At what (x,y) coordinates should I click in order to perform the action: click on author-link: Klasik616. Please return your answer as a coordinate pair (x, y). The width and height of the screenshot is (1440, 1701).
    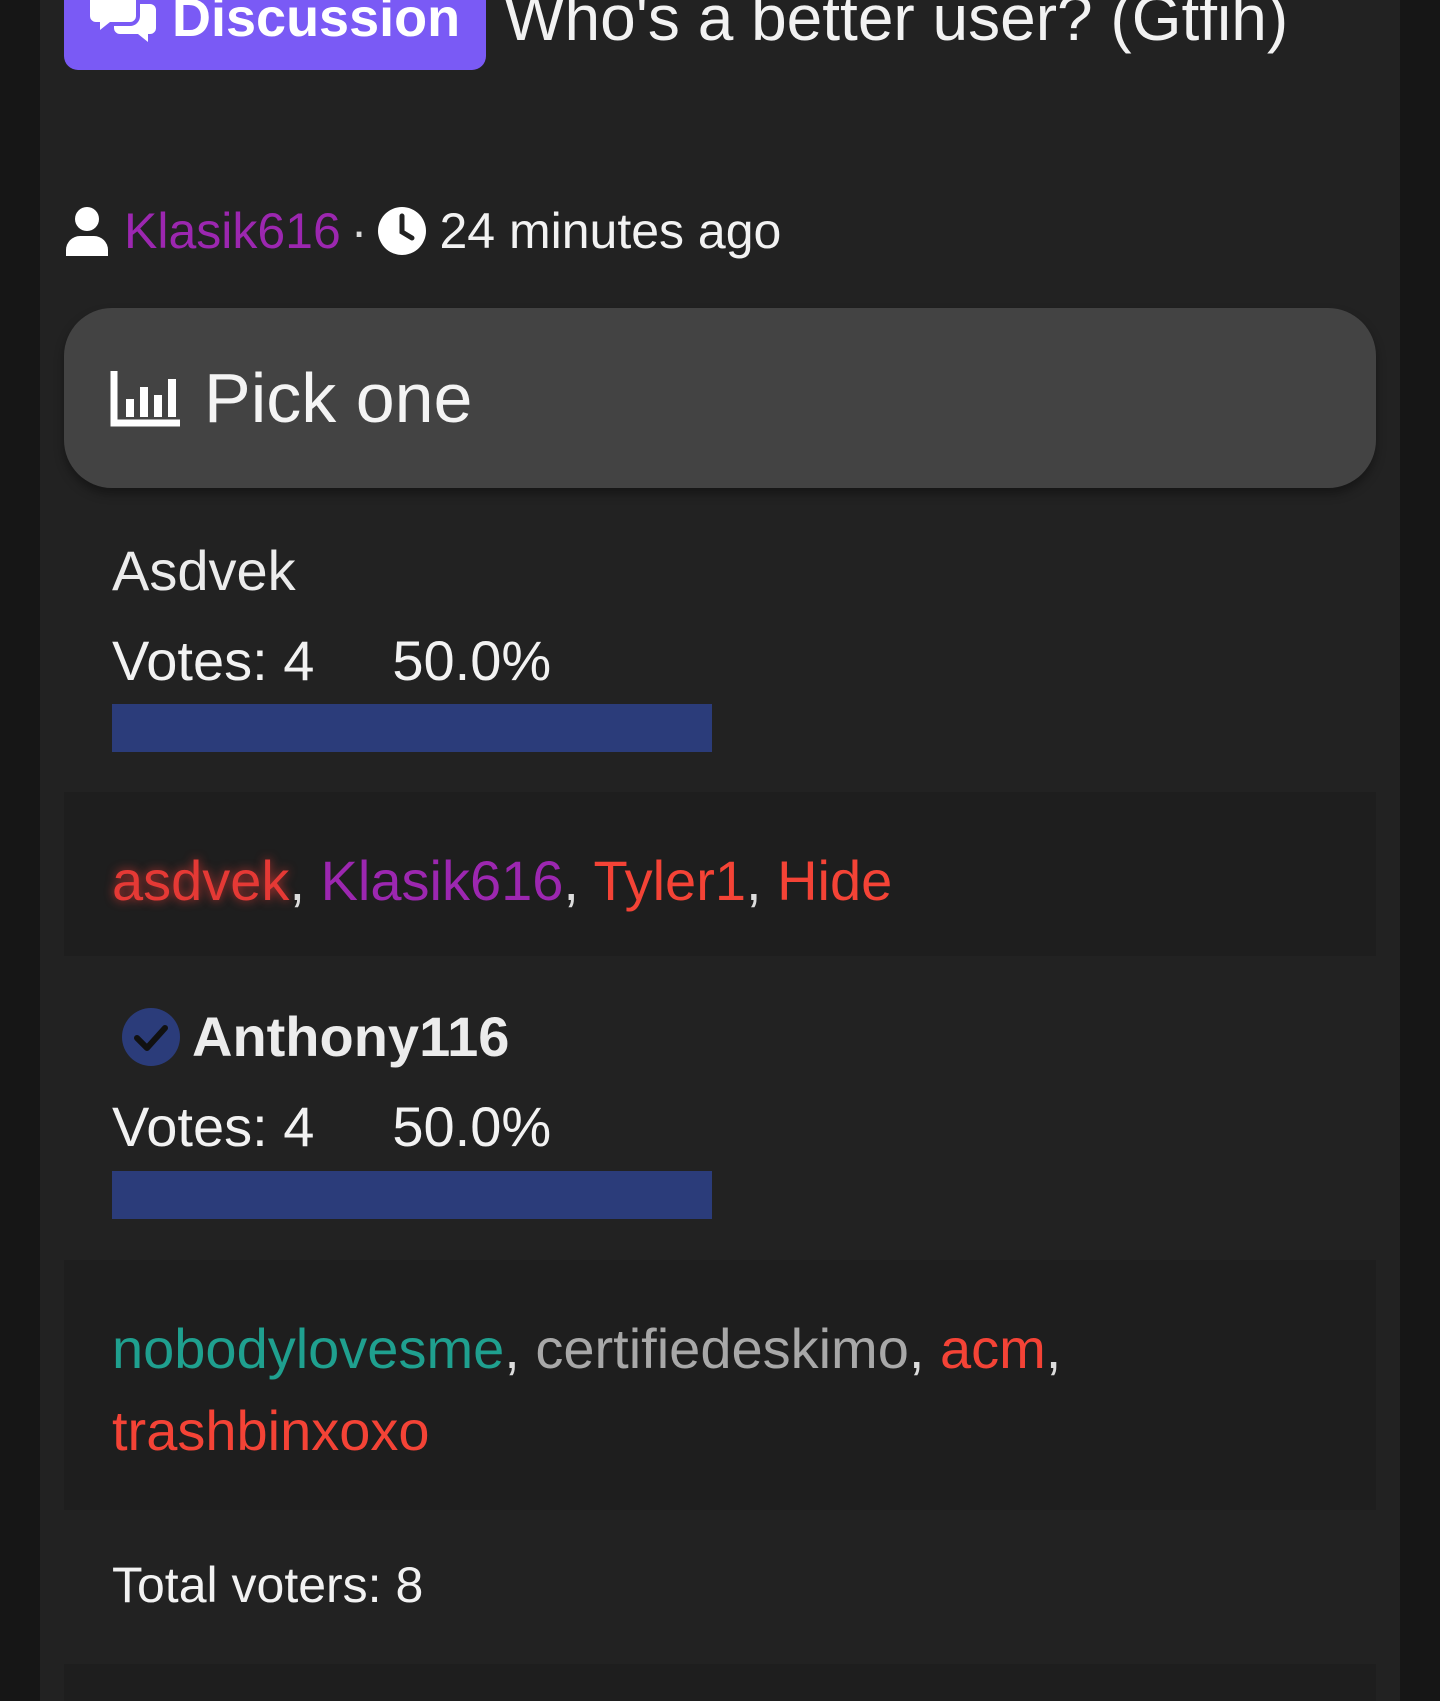
    Looking at the image, I should click on (232, 231).